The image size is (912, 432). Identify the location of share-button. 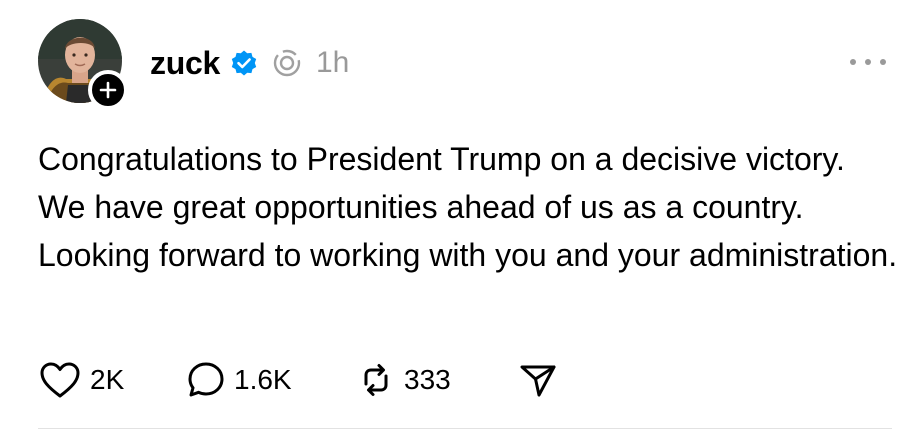
(538, 380).